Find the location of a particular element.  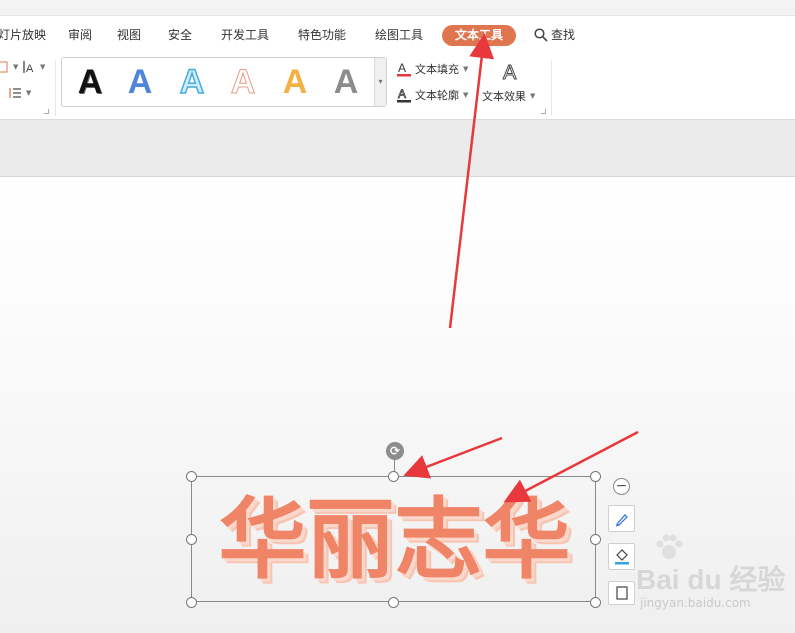

menu-view: 视图 is located at coordinates (129, 34).